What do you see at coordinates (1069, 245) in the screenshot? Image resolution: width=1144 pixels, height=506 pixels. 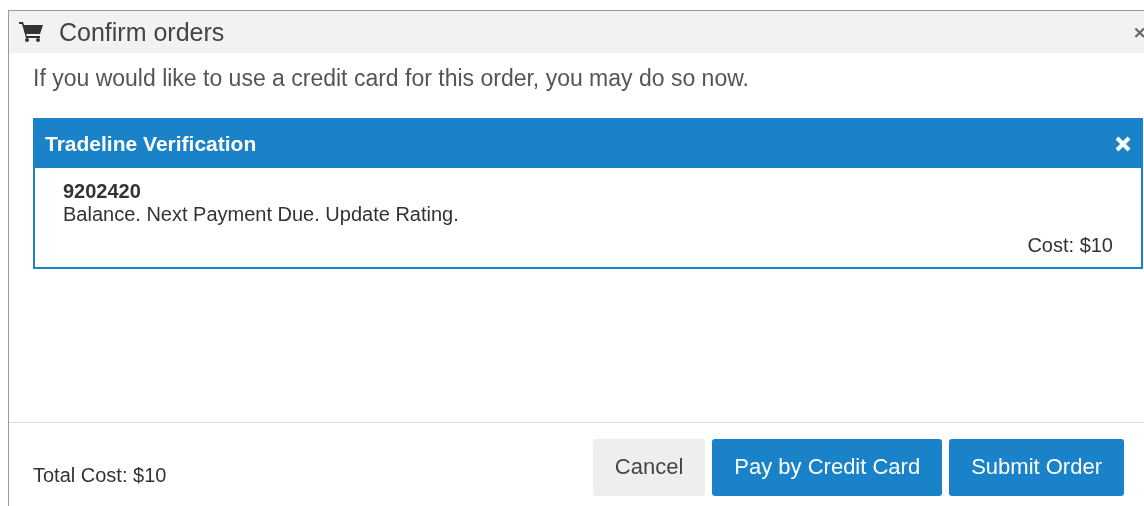 I see `order-cost: Cost: $10` at bounding box center [1069, 245].